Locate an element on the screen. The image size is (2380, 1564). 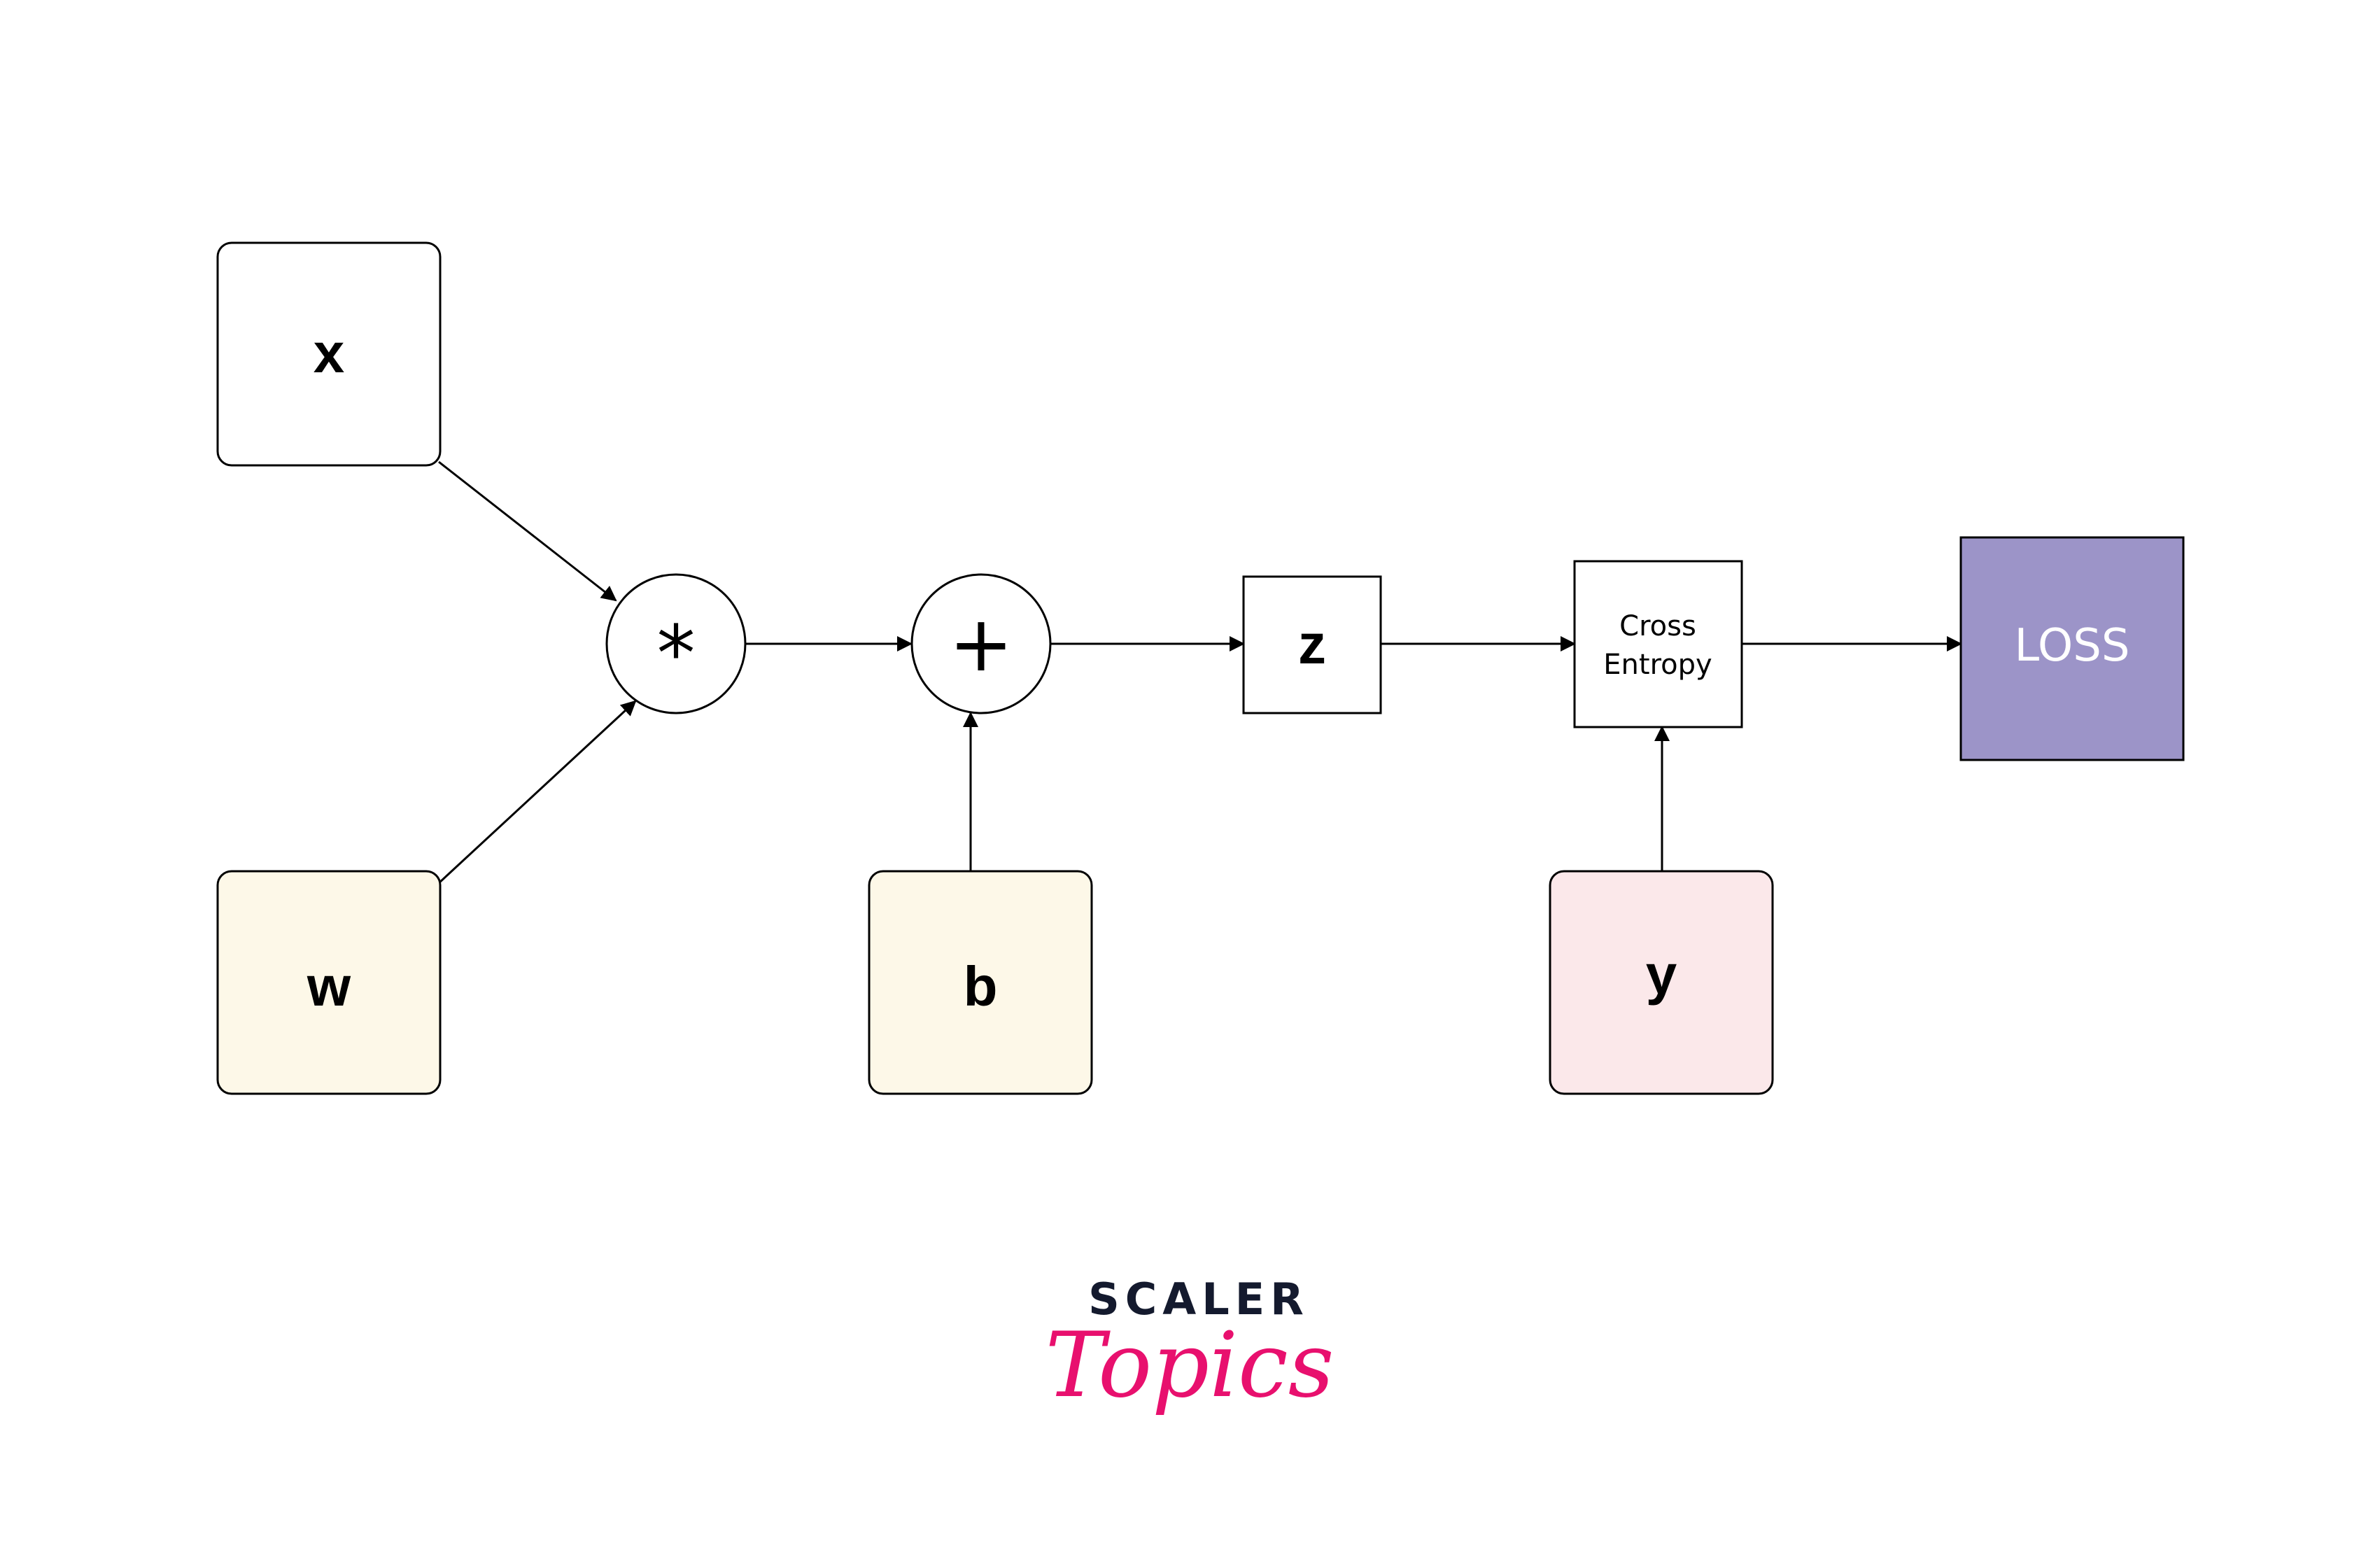
node-z: z is located at coordinates (1312, 644).